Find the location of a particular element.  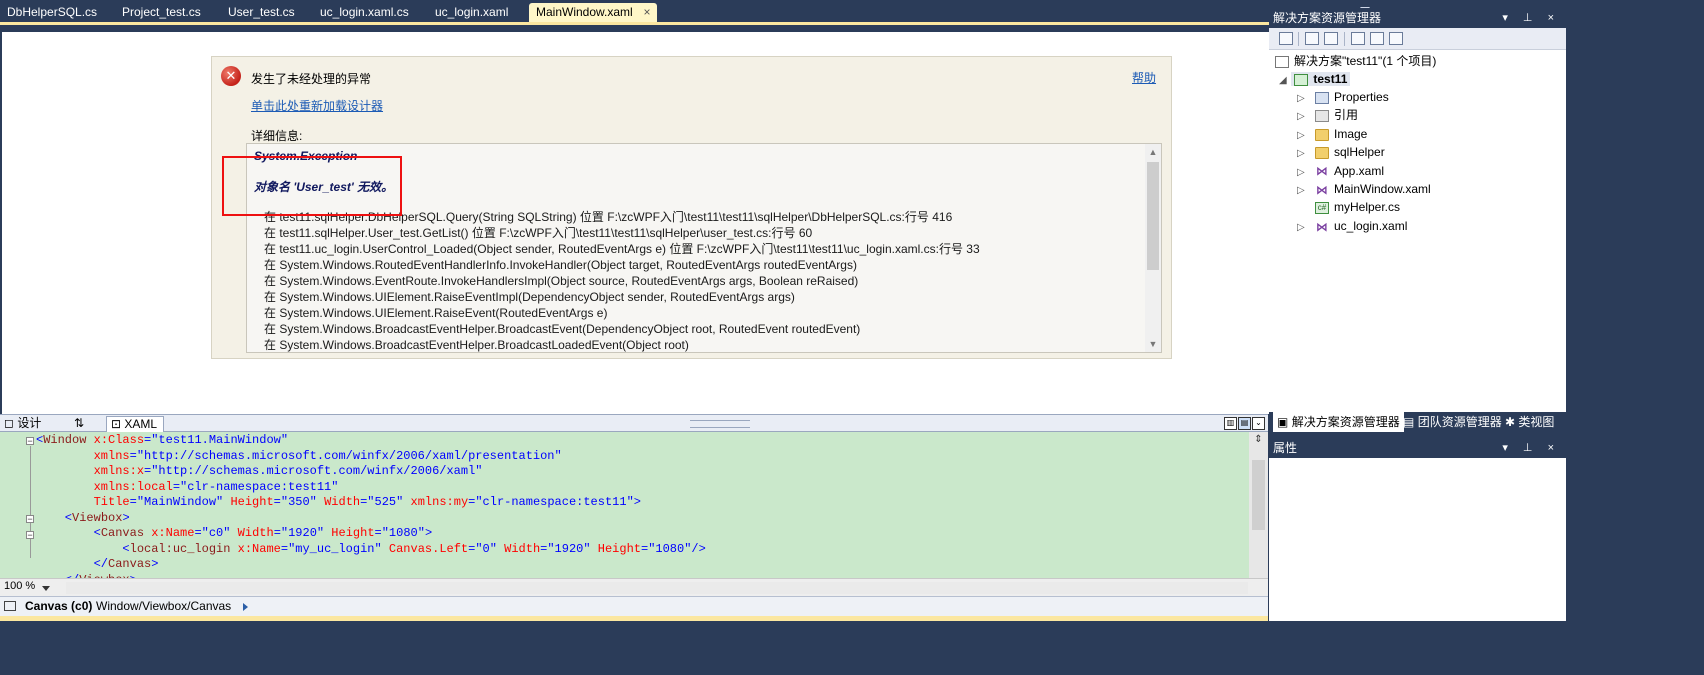

splitter-grip is located at coordinates (720, 424).